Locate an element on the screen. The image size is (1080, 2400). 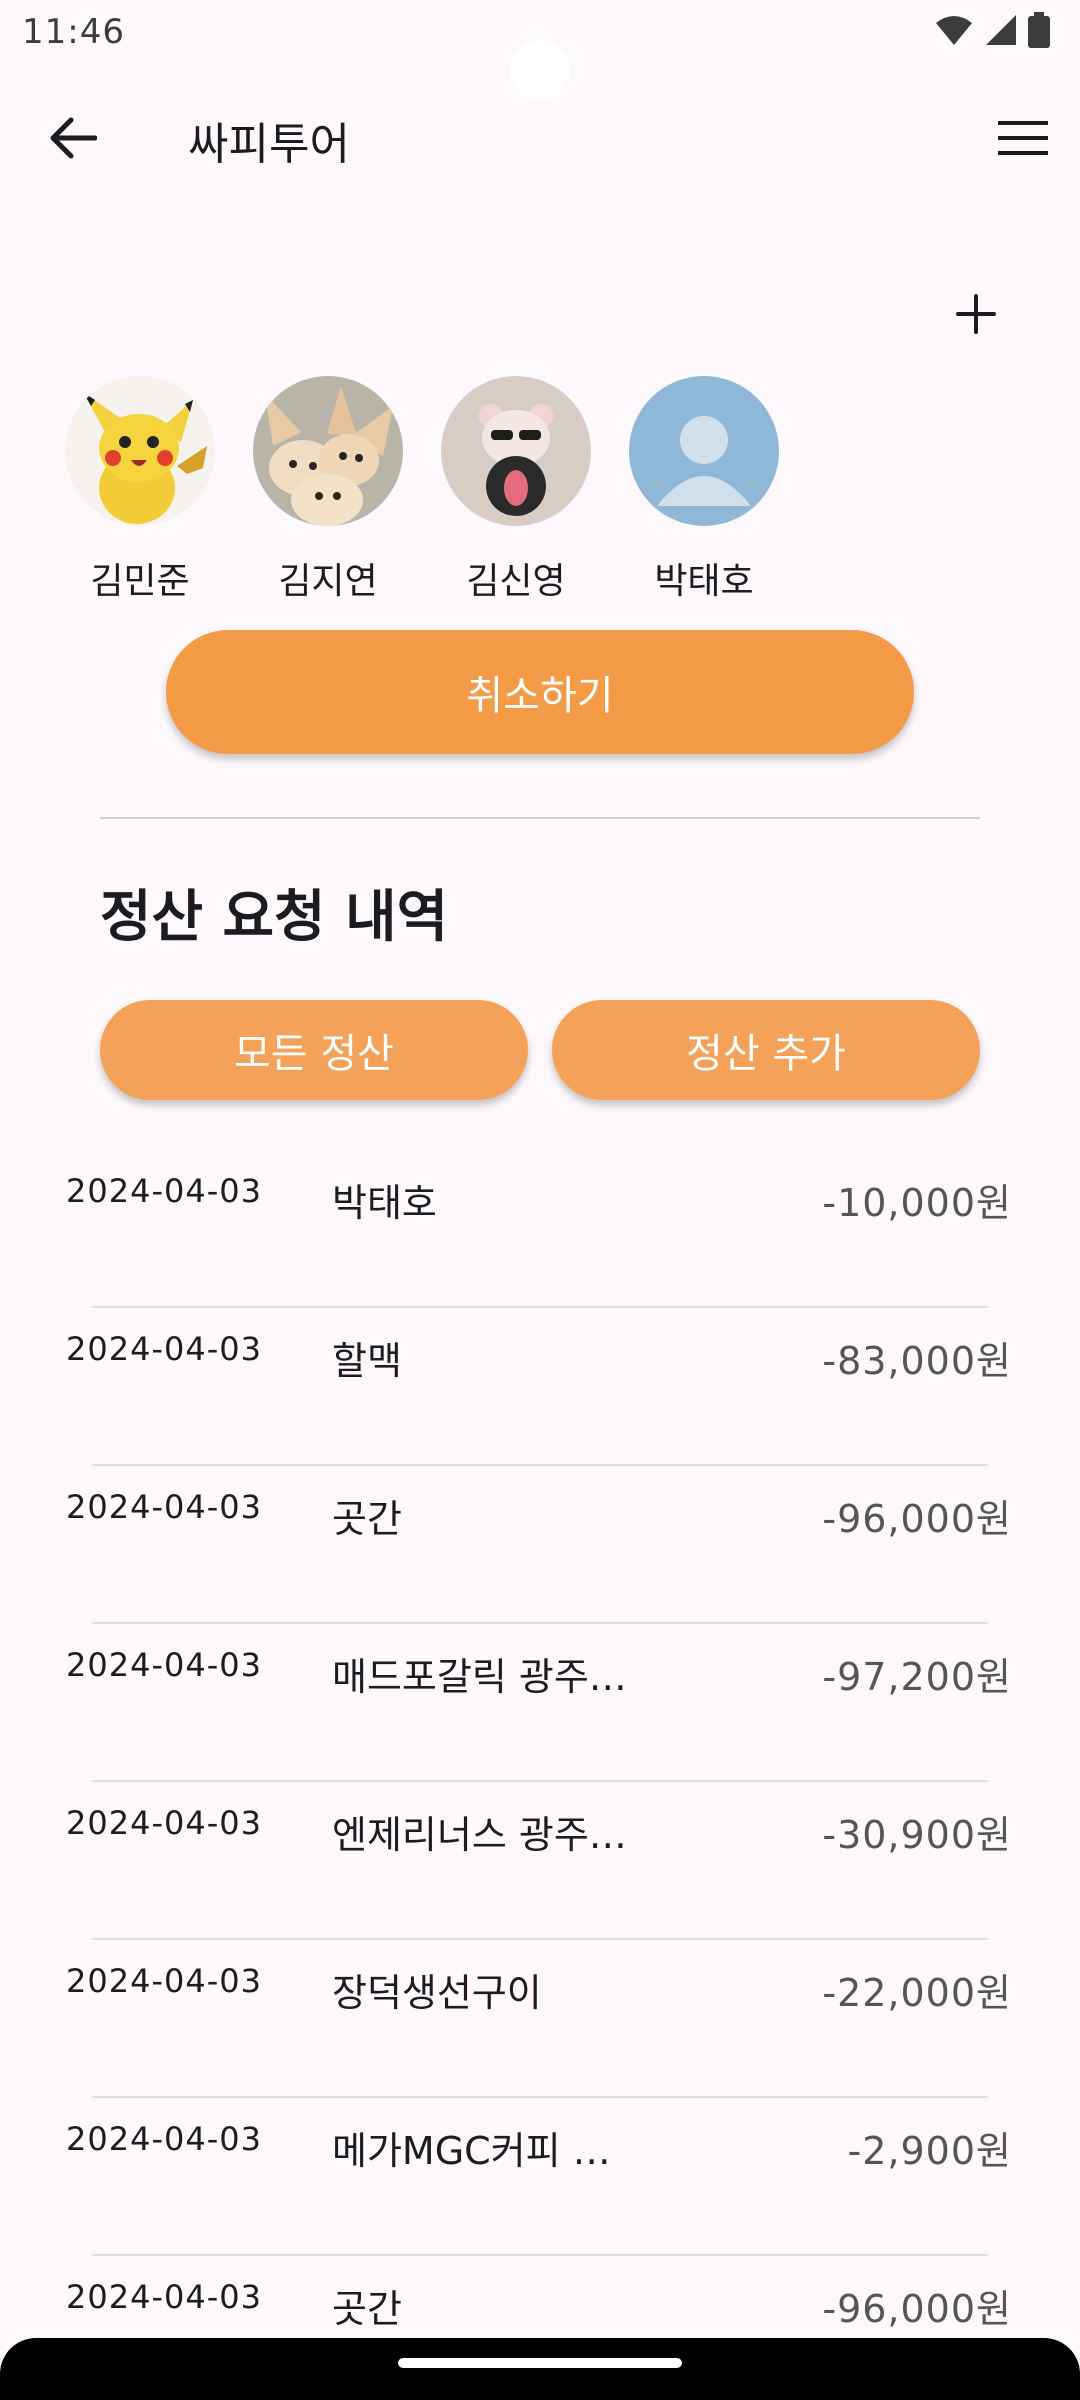
item-amount: -97,200원 is located at coordinates (917, 1677).